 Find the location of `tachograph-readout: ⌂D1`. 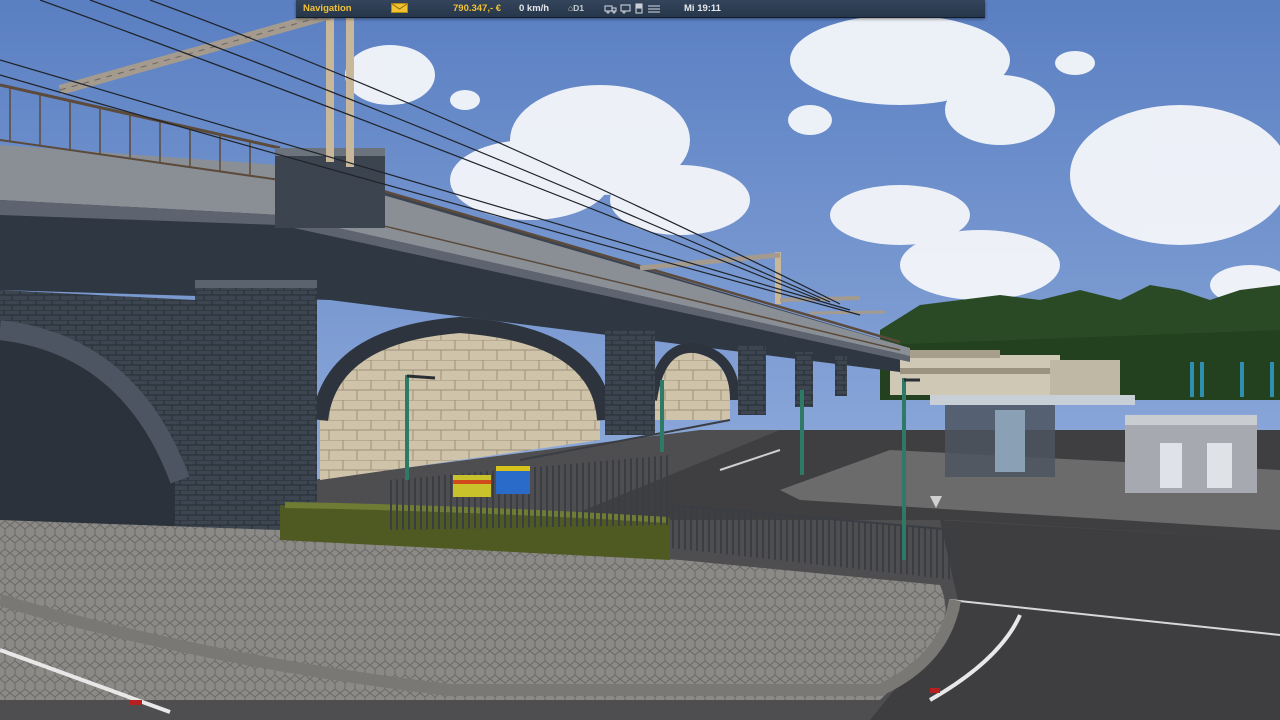

tachograph-readout: ⌂D1 is located at coordinates (576, 8).